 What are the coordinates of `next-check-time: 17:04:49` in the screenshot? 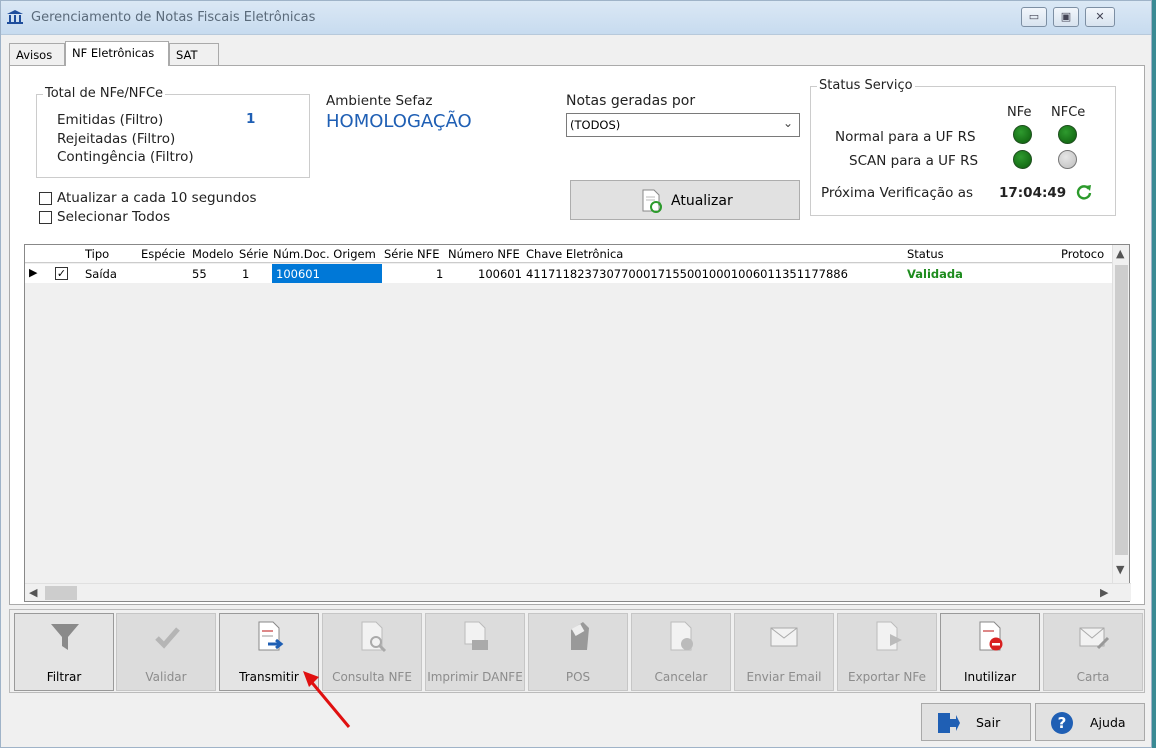 It's located at (1033, 193).